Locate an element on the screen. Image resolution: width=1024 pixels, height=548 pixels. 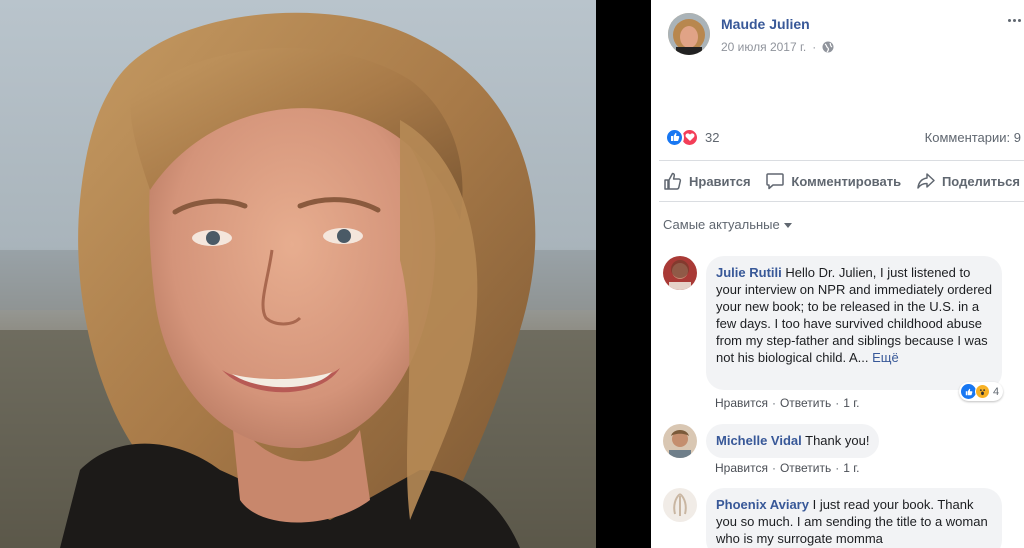
post-meta: 20 июля 2017 г. · is located at coordinates (777, 47).